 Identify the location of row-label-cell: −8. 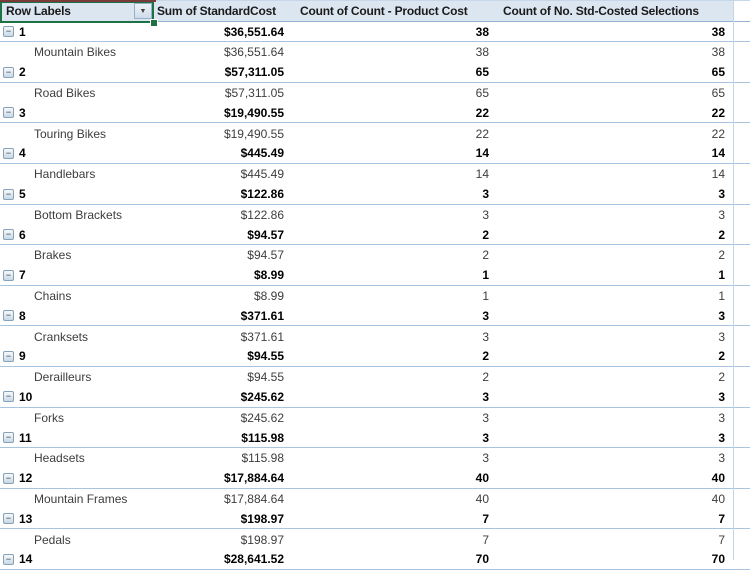
(77, 315).